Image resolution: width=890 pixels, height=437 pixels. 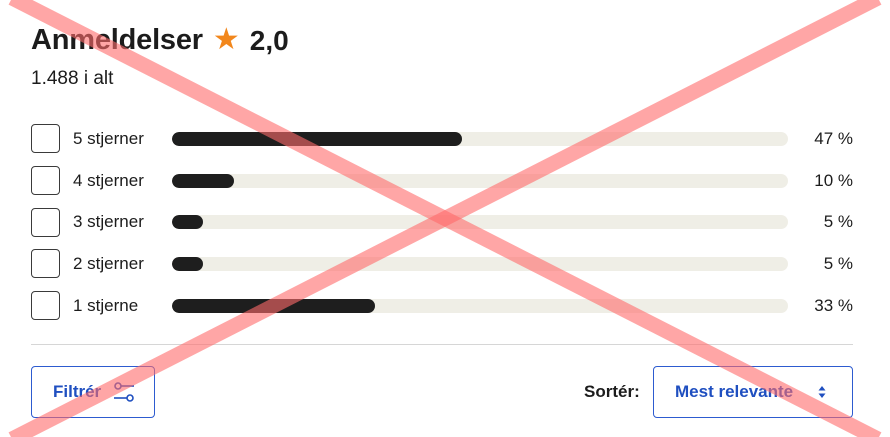 I want to click on rating-percent: 47 %, so click(x=833, y=138).